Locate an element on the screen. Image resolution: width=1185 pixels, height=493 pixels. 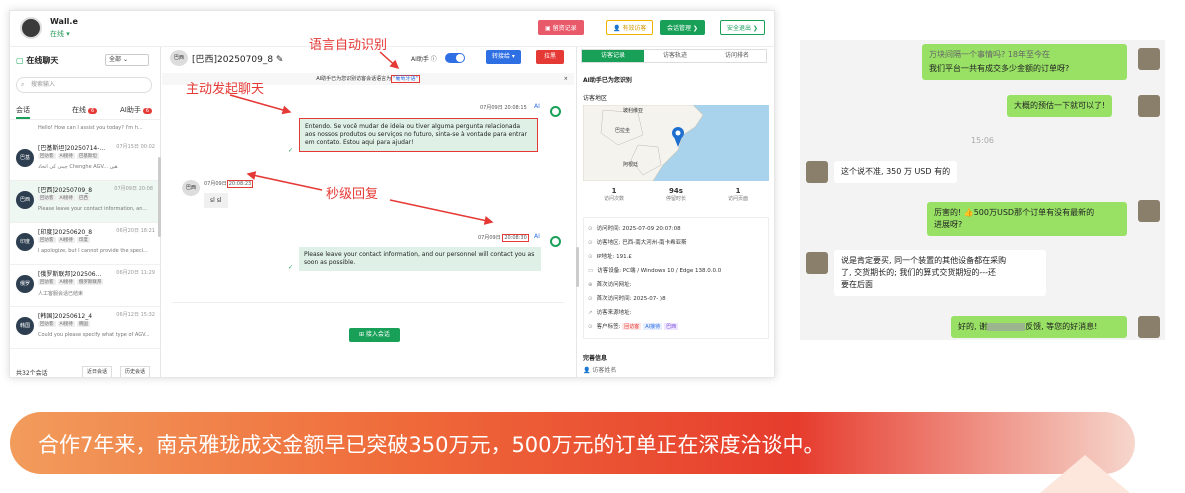
chat-bubble-sent: 厉害的! 👍500万USD那个订单有没有最新的 进展呀? is located at coordinates (1027, 219).